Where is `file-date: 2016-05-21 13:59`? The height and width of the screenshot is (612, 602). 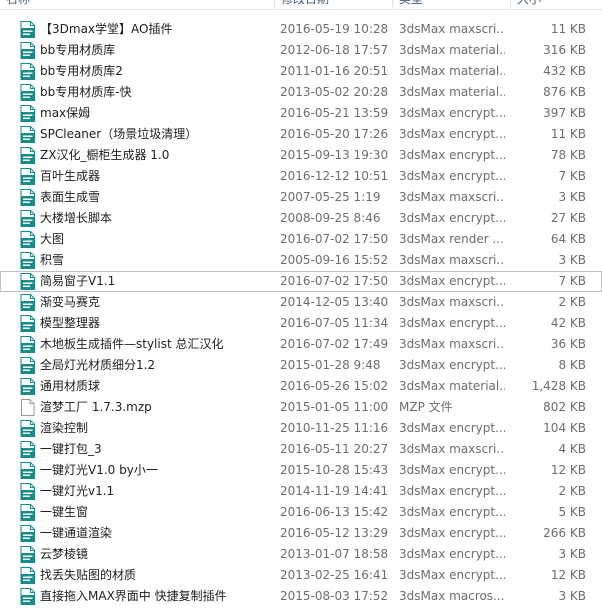
file-date: 2016-05-21 13:59 is located at coordinates (334, 113).